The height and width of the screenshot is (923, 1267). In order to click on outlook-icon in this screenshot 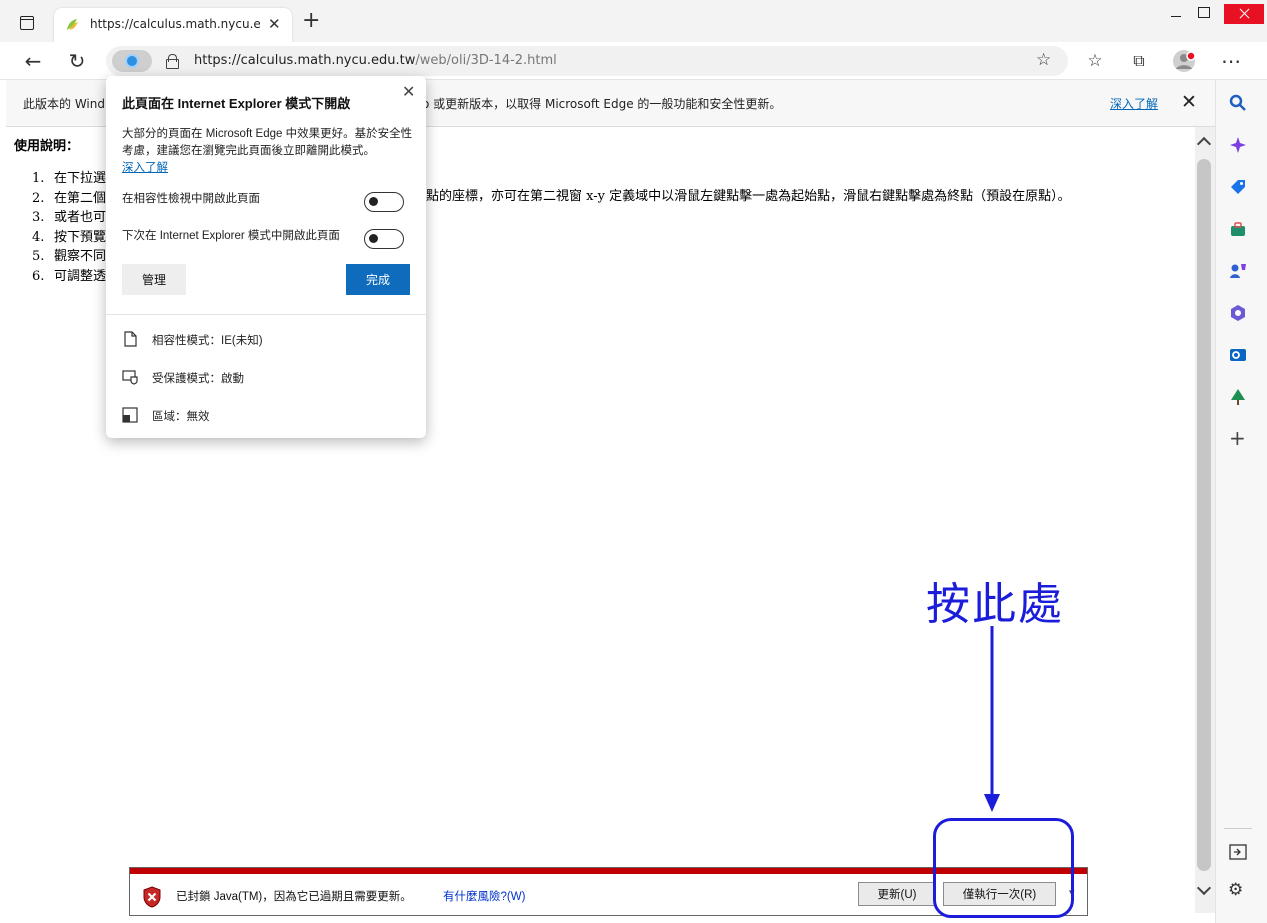, I will do `click(1238, 355)`.